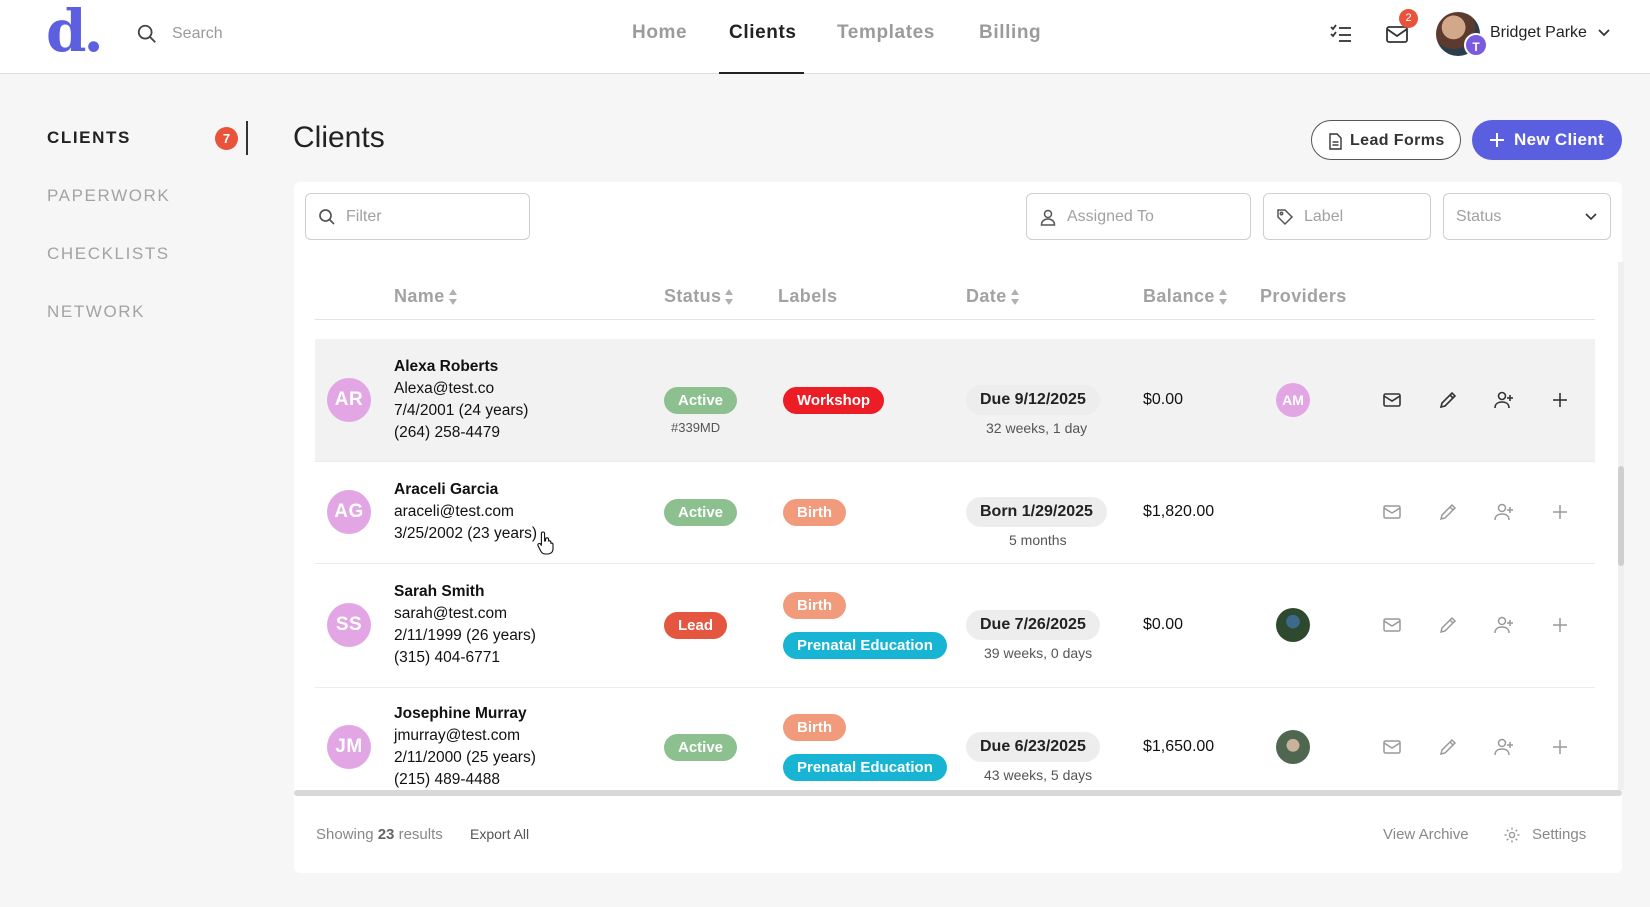  I want to click on global-search-input, so click(272, 34).